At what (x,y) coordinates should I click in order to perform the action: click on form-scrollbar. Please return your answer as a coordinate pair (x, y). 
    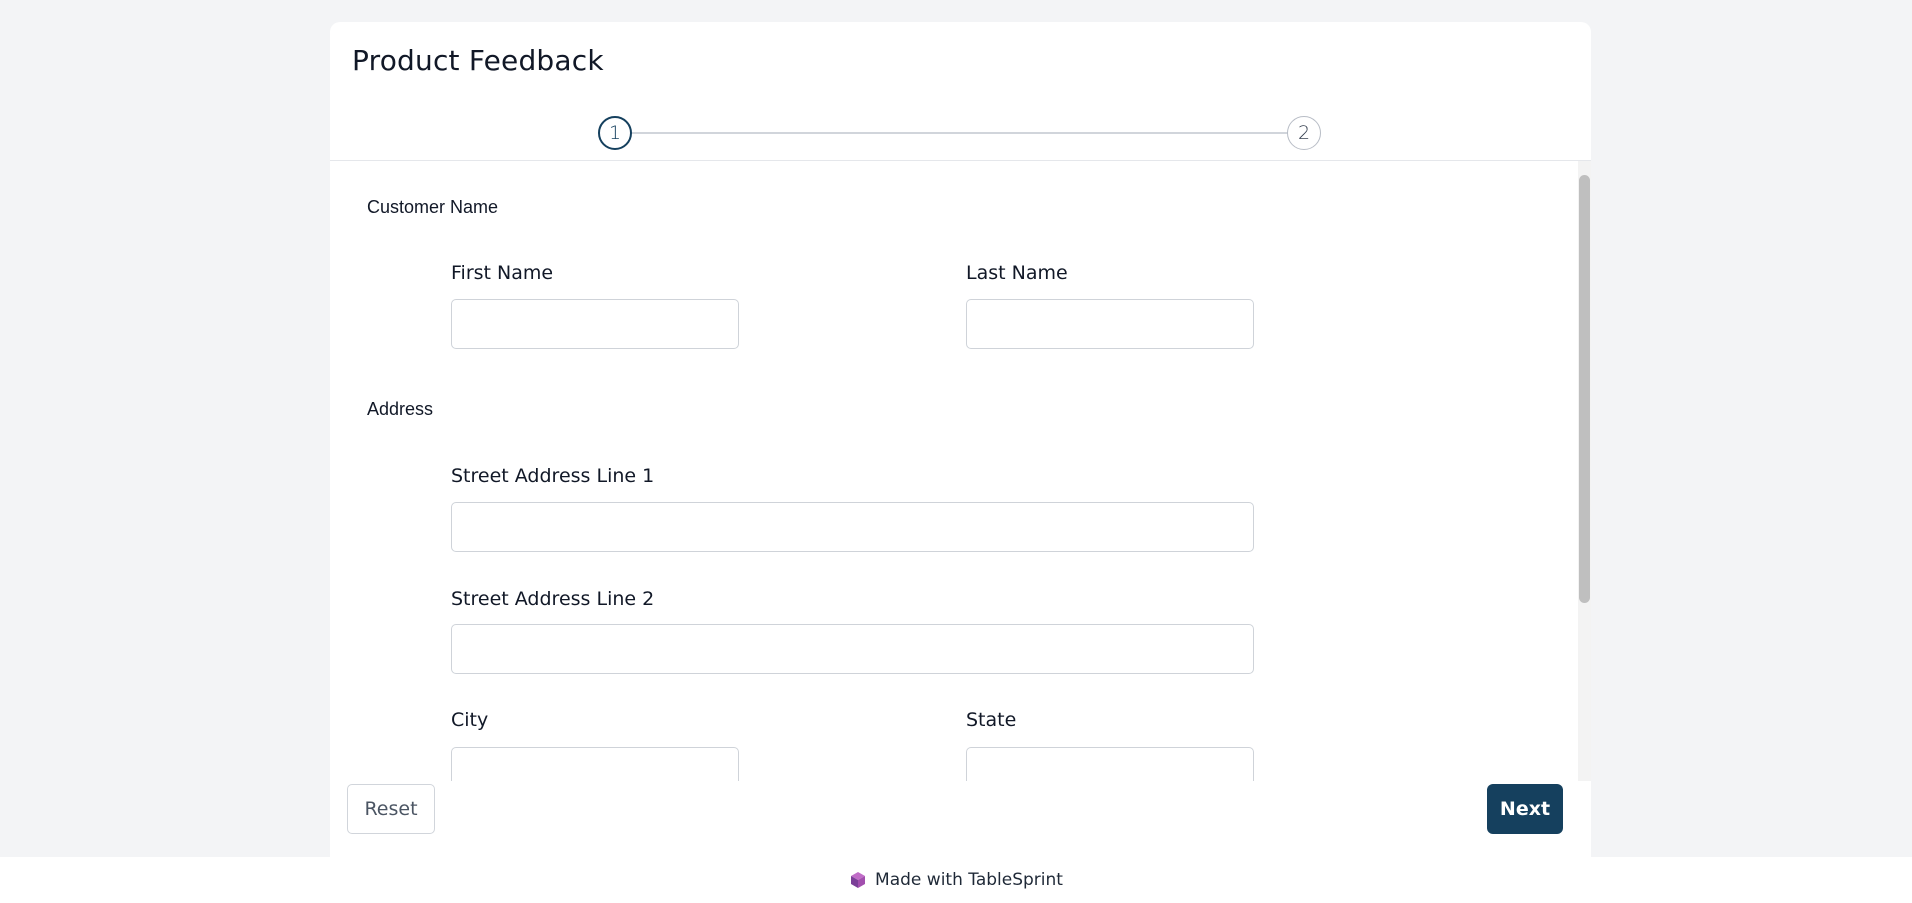
    Looking at the image, I should click on (1584, 471).